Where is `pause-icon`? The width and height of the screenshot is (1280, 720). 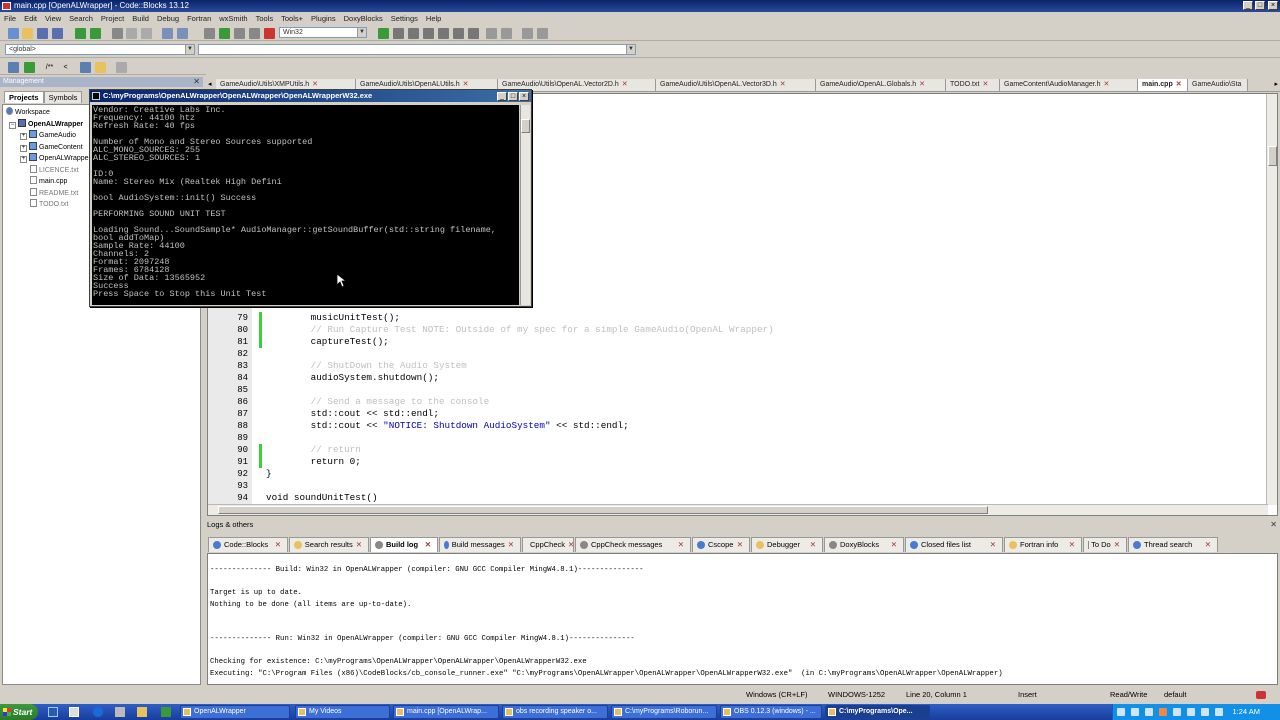 pause-icon is located at coordinates (491, 33).